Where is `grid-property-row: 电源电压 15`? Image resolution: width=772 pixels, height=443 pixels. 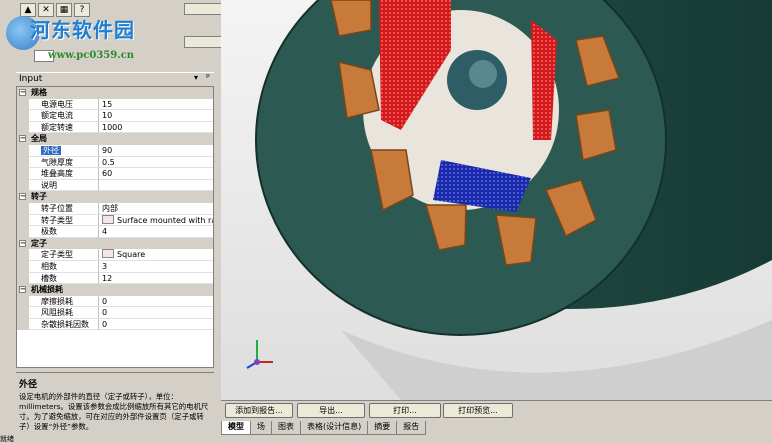 grid-property-row: 电源电压 15 is located at coordinates (115, 104).